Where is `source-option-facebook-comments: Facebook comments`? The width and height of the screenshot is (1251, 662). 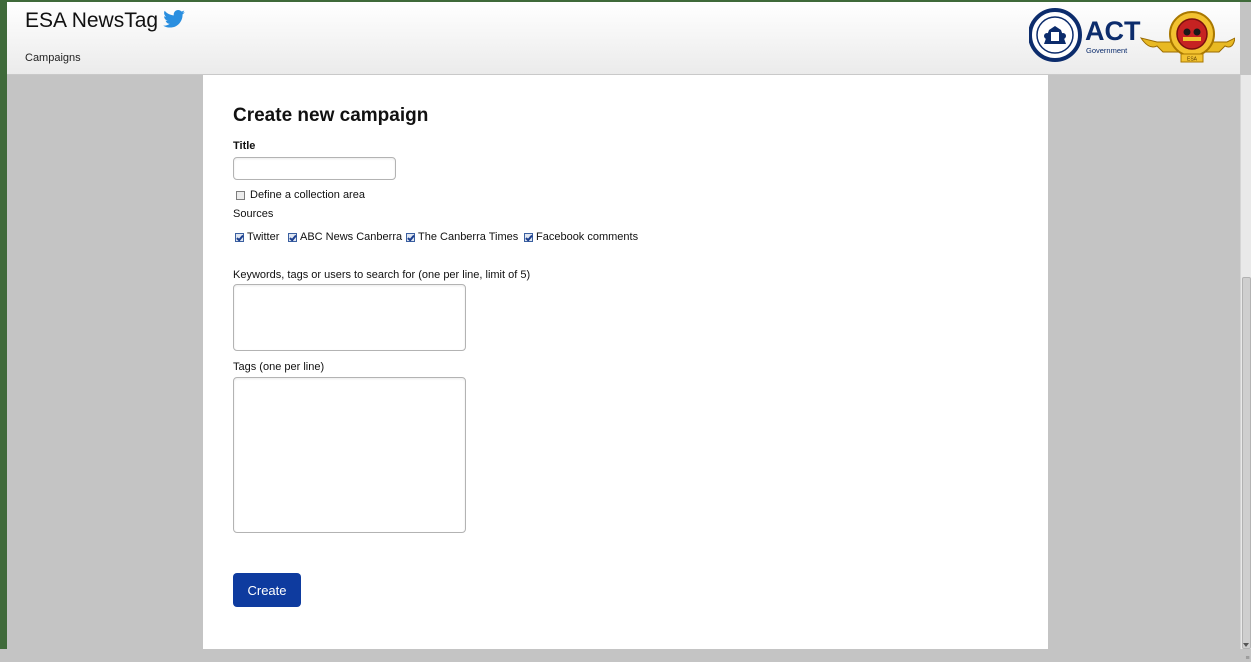
source-option-facebook-comments: Facebook comments is located at coordinates (581, 237).